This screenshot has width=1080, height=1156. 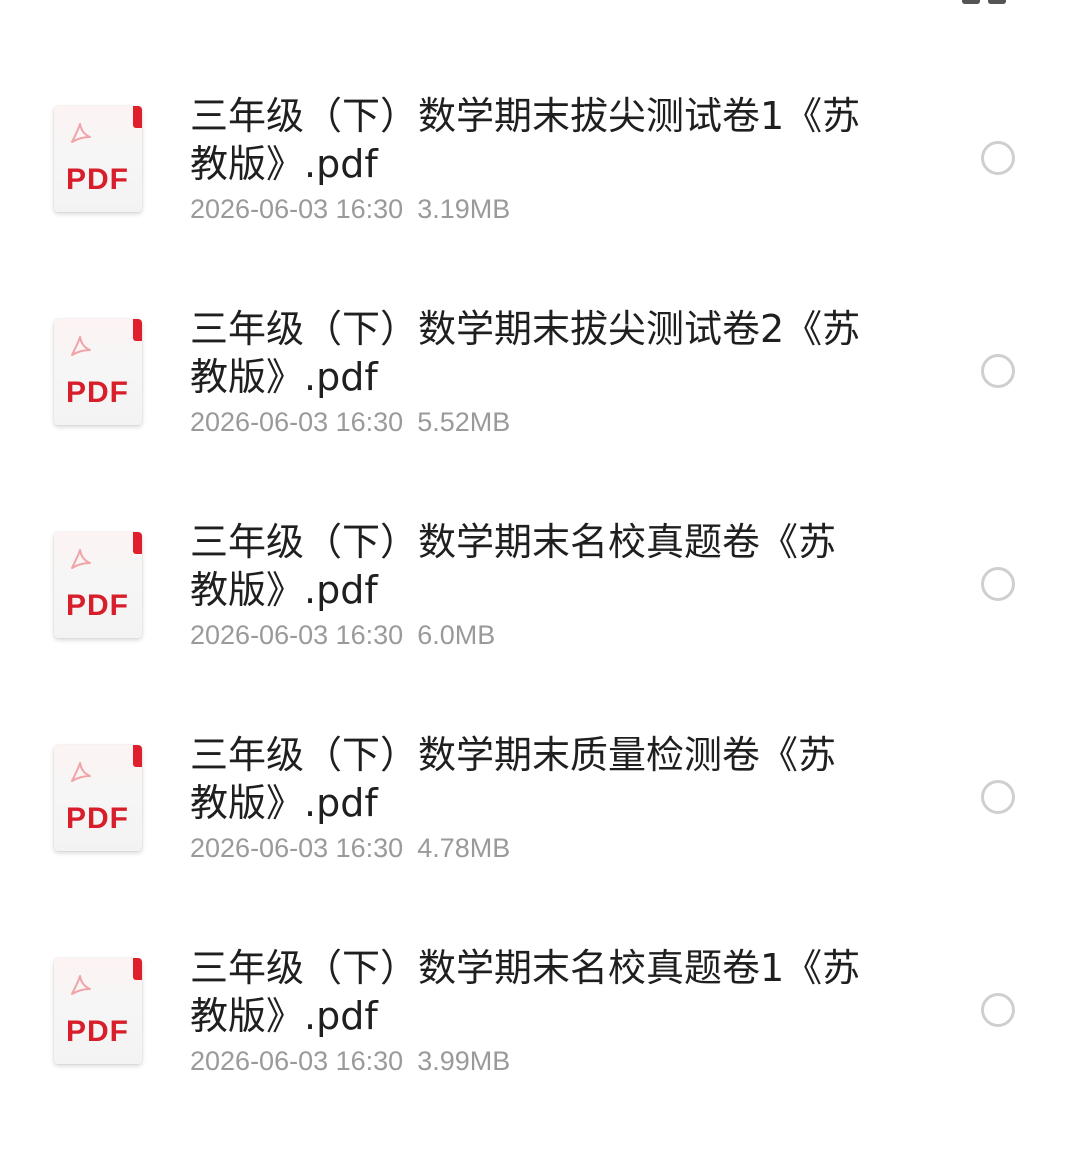 I want to click on file-size: 4.78MB, so click(x=464, y=848).